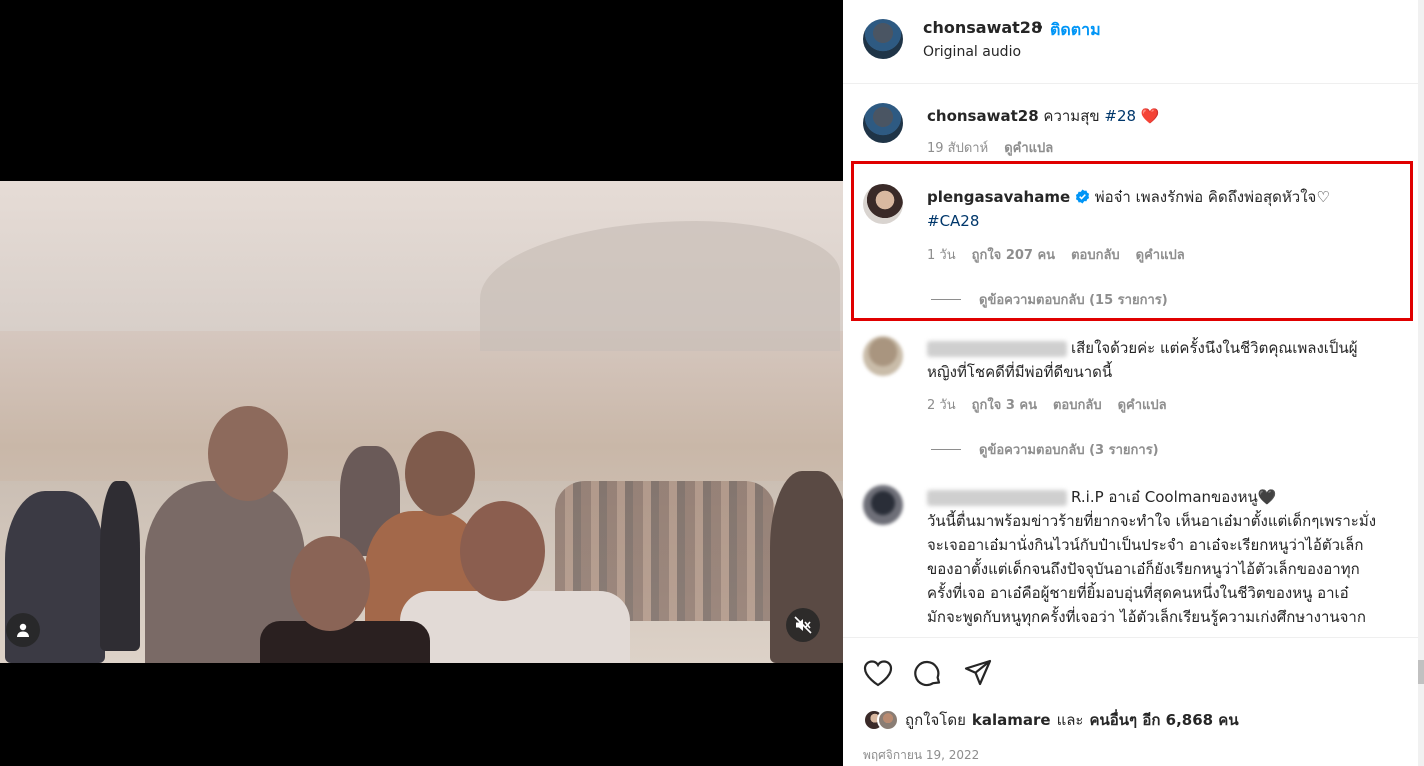 This screenshot has width=1424, height=766. I want to click on mute-button, so click(803, 625).